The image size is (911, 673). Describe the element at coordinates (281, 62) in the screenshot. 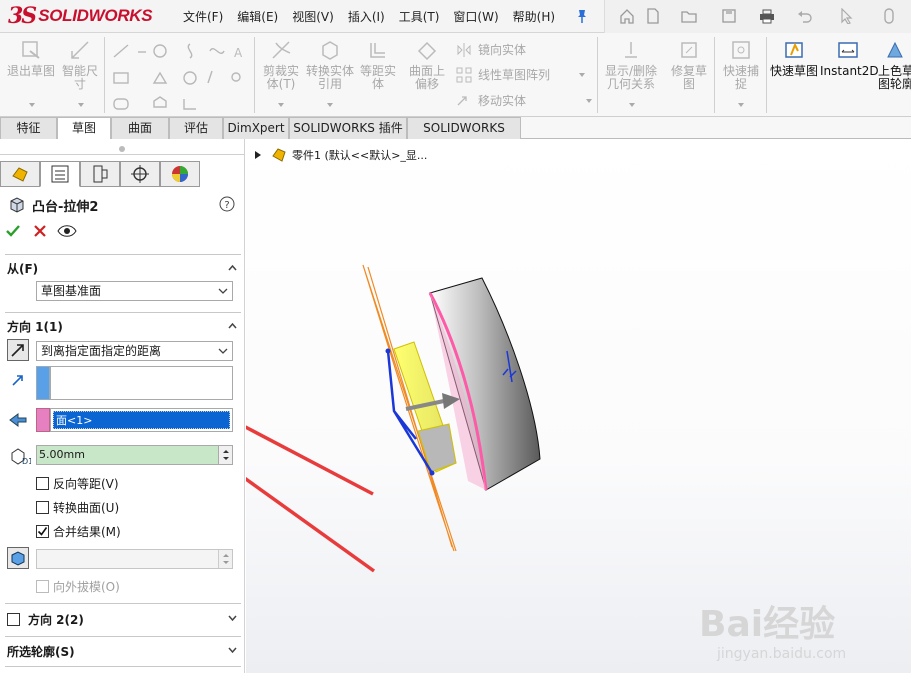

I see `trim-entities-button: 剪裁实体(T)` at that location.